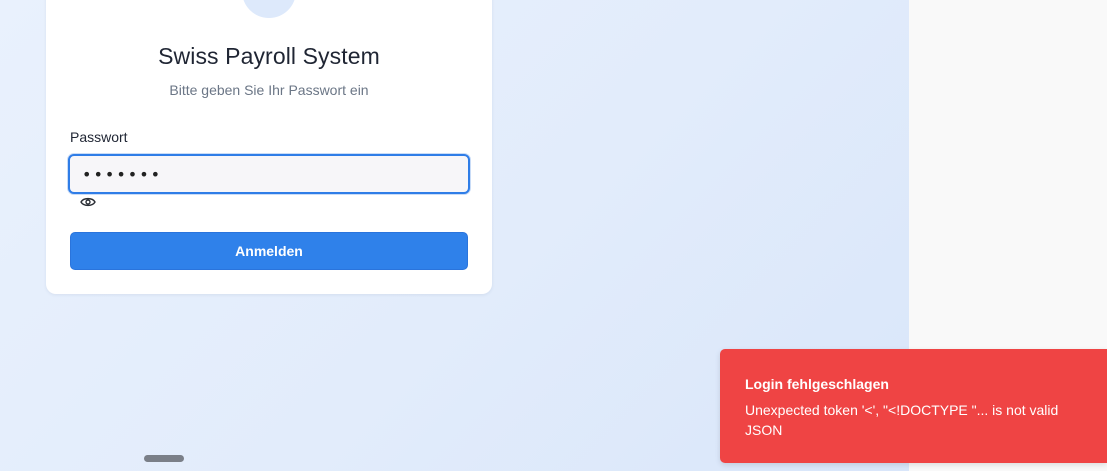 This screenshot has height=471, width=1107. Describe the element at coordinates (164, 458) in the screenshot. I see `scroll-handle` at that location.